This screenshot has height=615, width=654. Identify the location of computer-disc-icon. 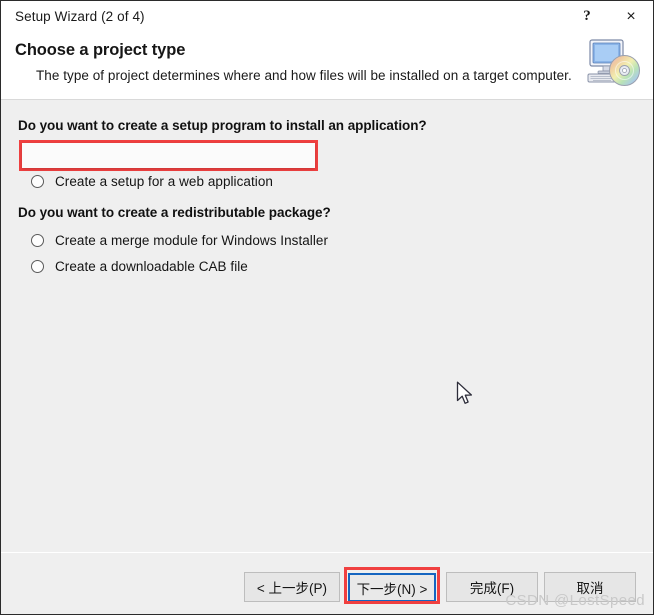
(613, 62).